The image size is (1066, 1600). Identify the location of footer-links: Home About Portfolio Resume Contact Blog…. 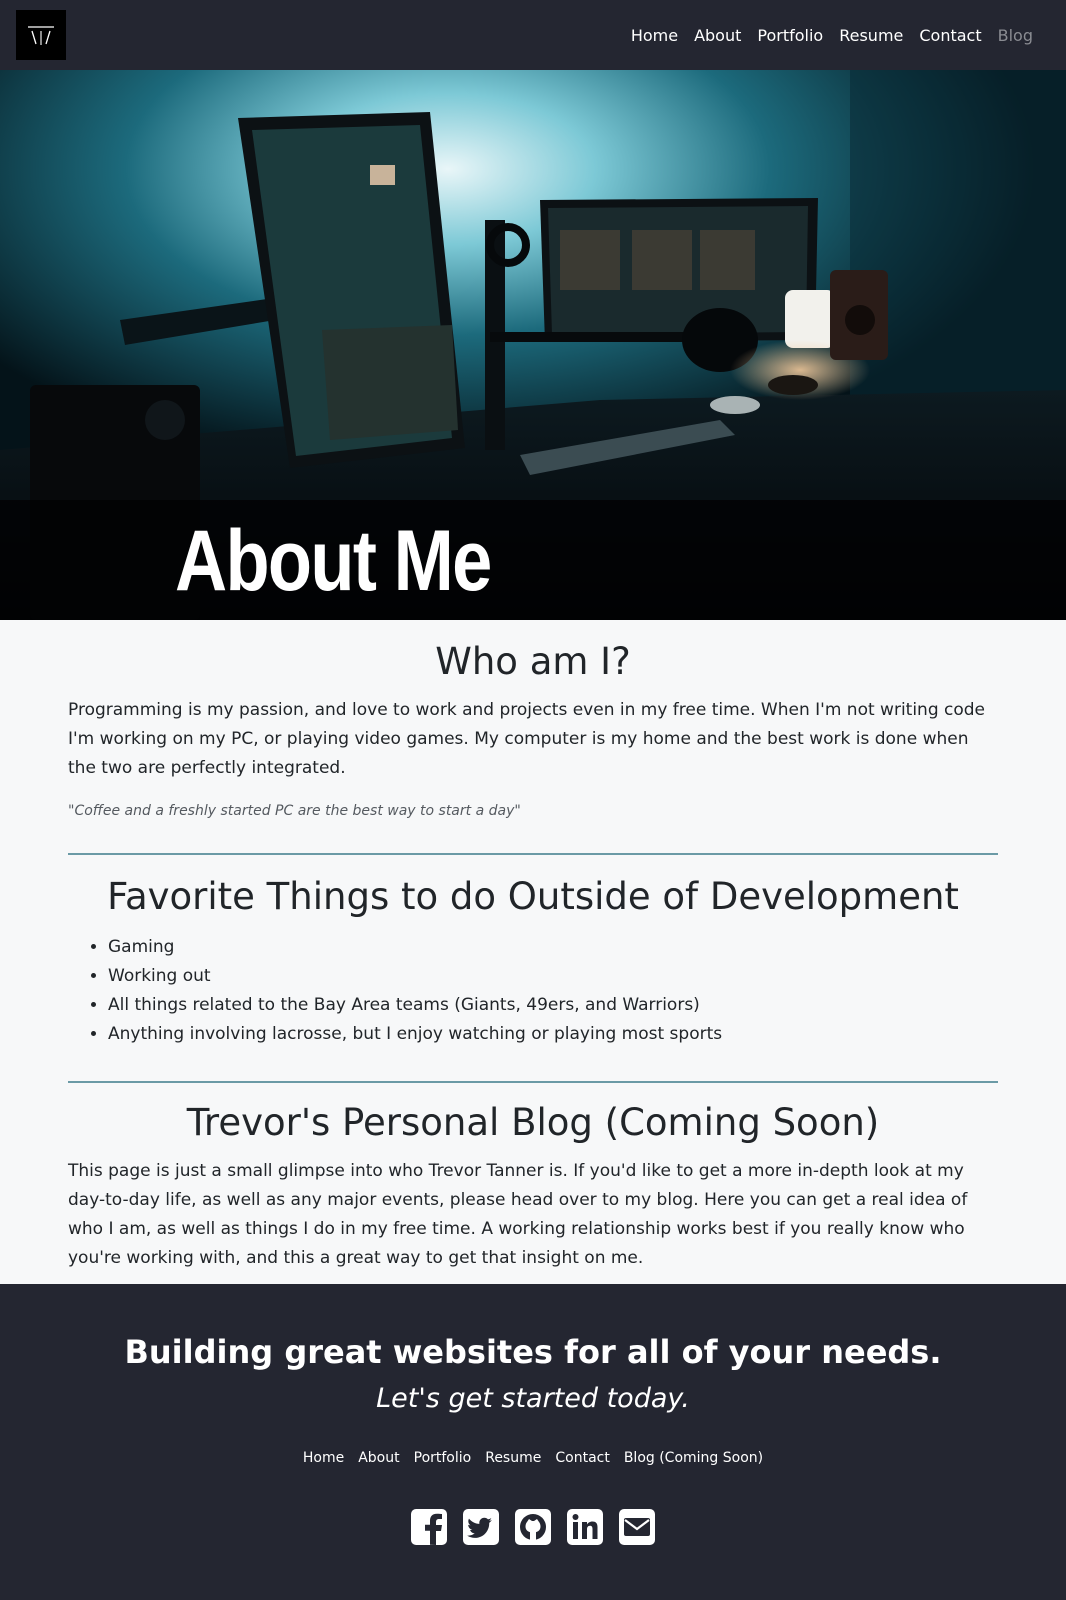
(533, 1458).